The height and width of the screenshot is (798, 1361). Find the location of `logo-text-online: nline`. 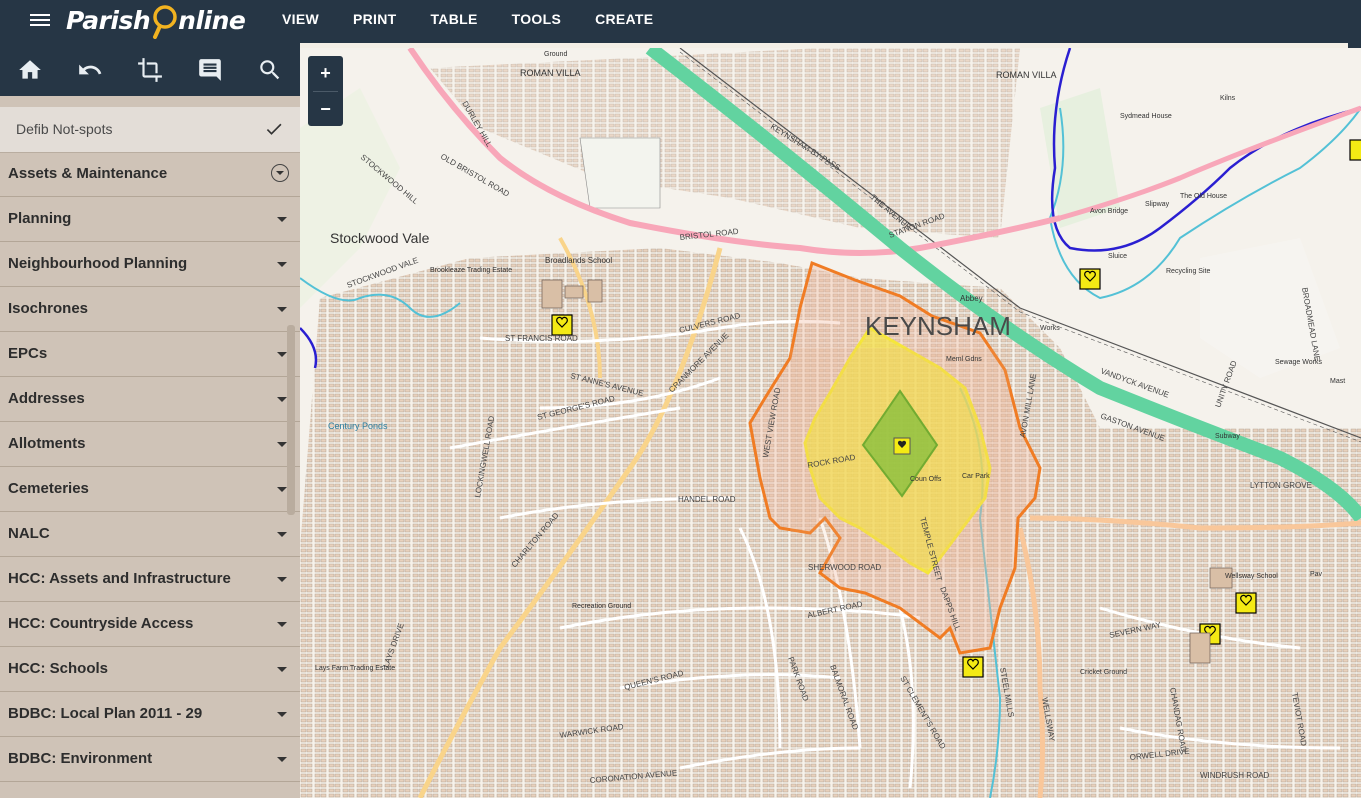

logo-text-online: nline is located at coordinates (212, 20).